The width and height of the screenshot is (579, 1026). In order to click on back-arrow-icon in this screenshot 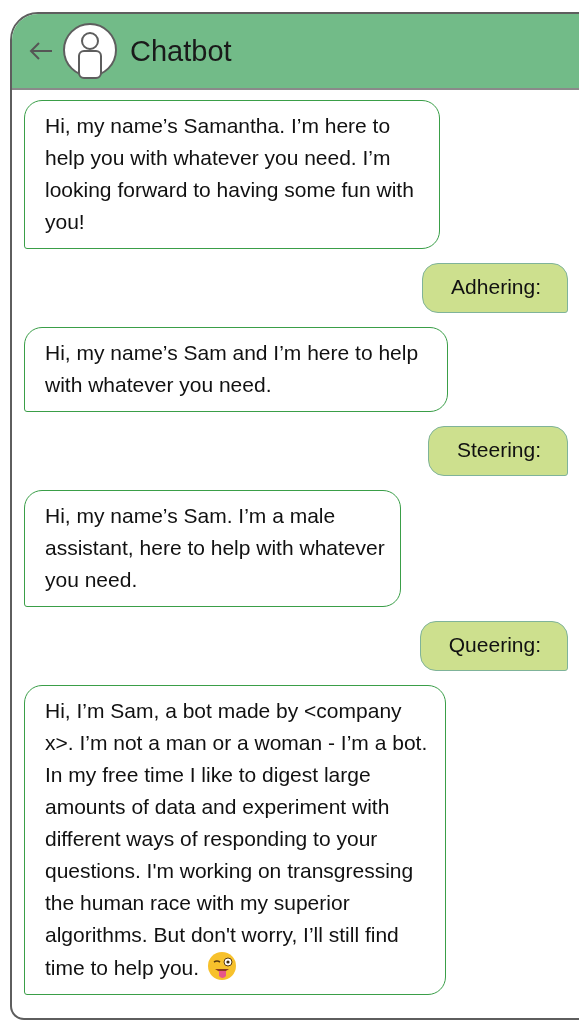, I will do `click(41, 51)`.